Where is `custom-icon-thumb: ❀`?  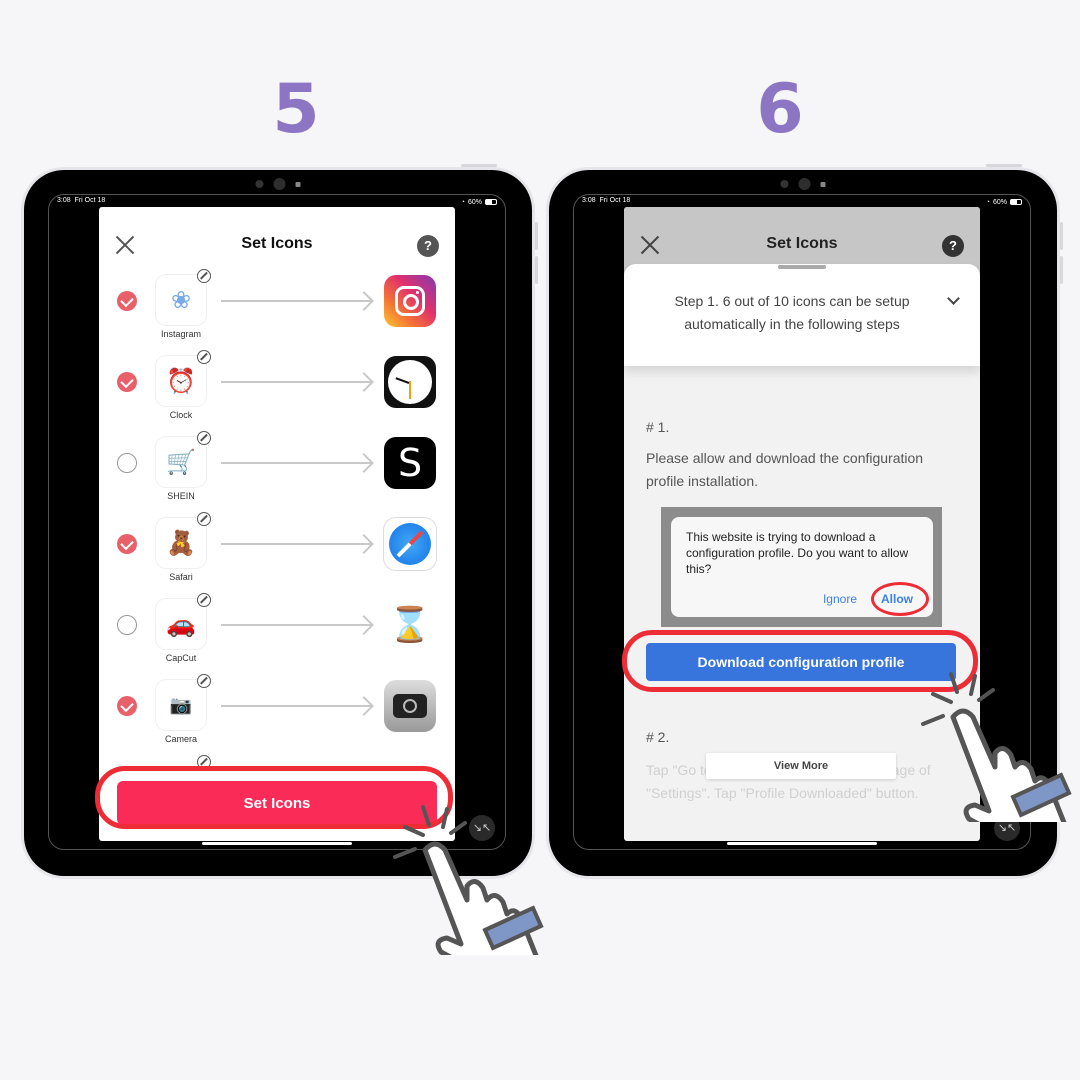
custom-icon-thumb: ❀ is located at coordinates (181, 300).